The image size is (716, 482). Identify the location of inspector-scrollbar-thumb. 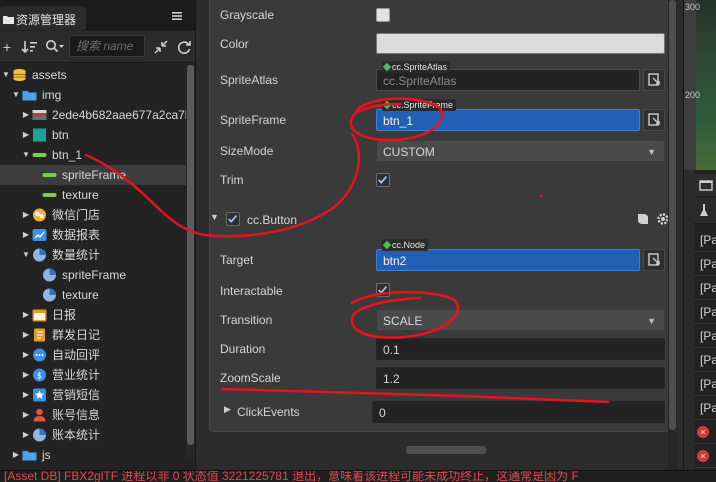
(672, 215).